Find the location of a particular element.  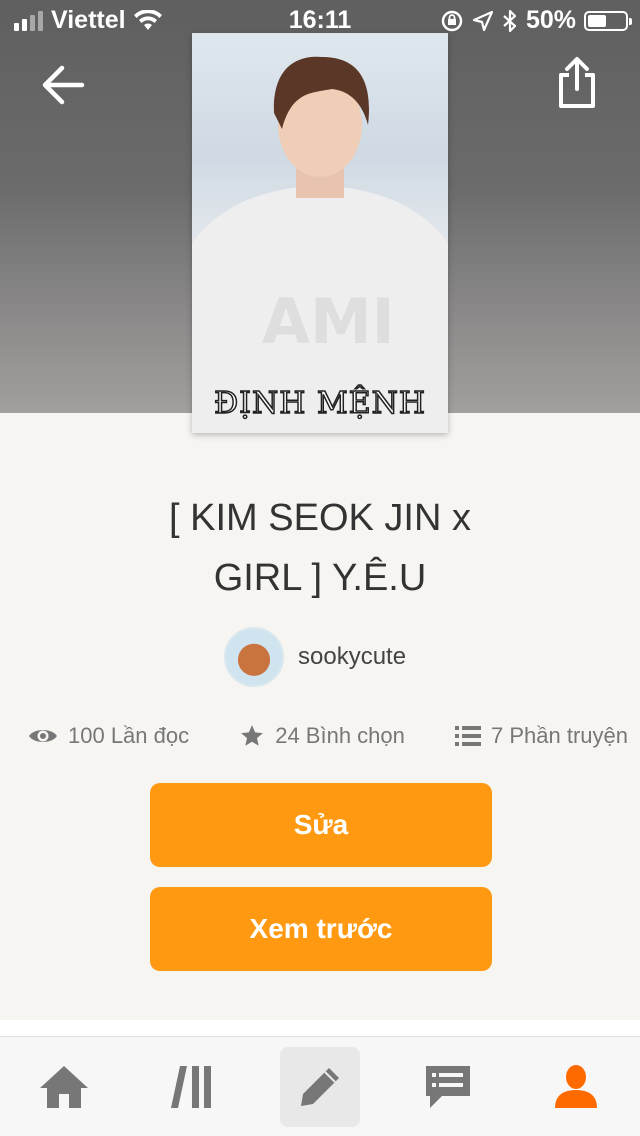

write-icon is located at coordinates (320, 1087).